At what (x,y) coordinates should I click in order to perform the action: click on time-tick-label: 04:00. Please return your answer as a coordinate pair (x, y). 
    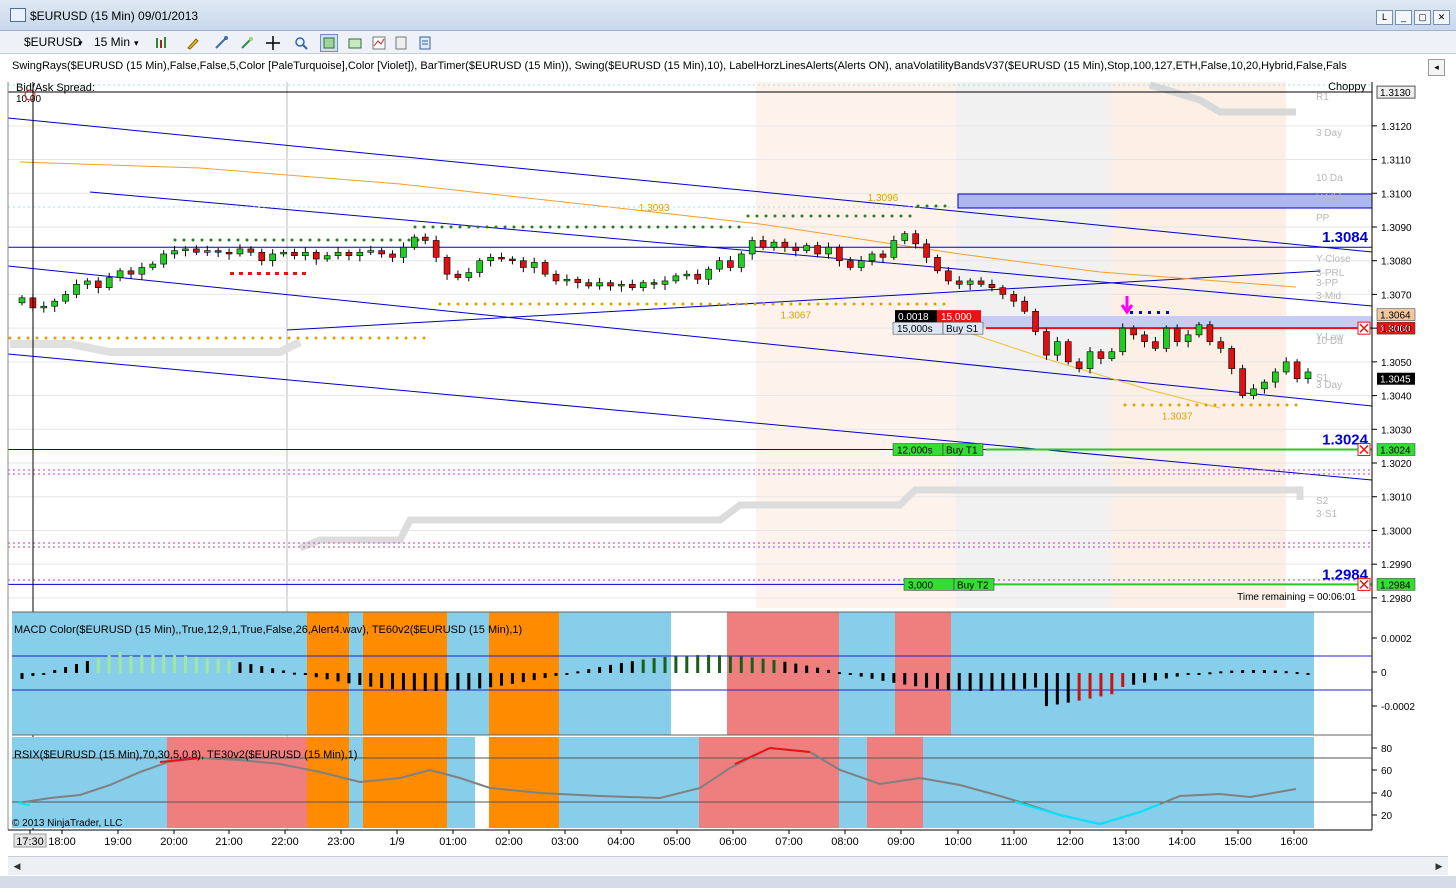
    Looking at the image, I should click on (621, 842).